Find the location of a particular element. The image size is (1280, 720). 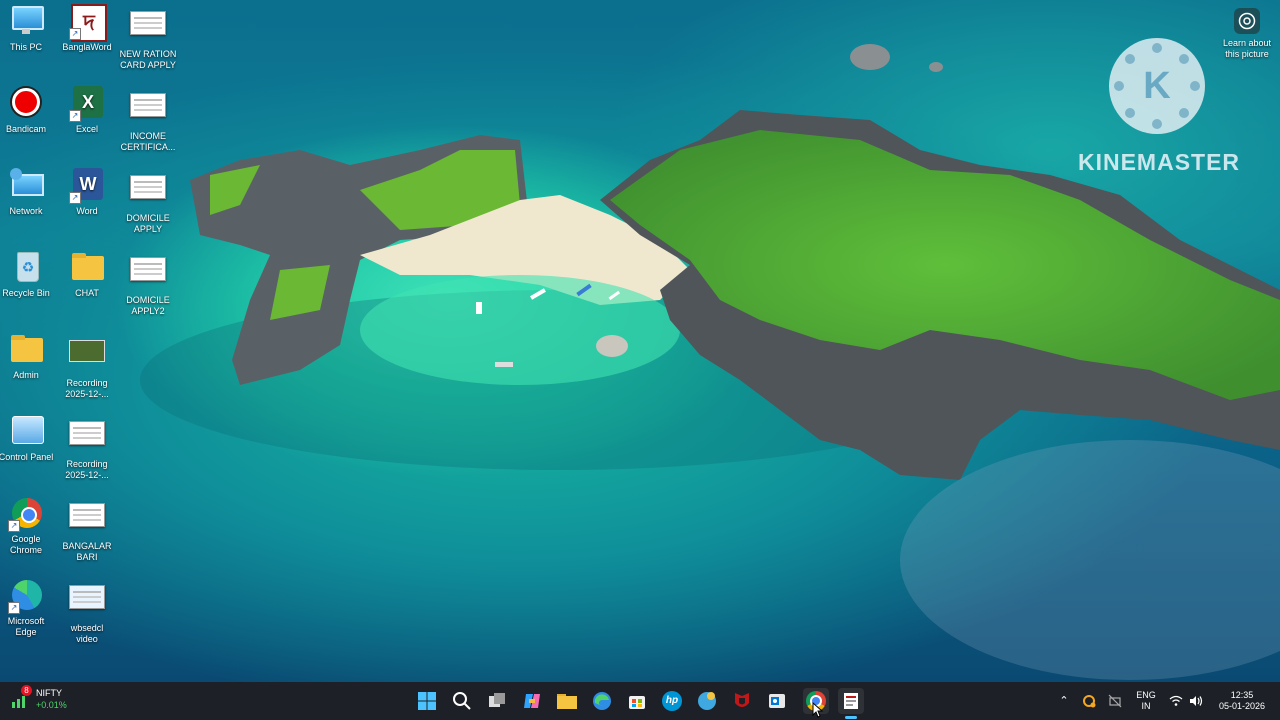

search-button is located at coordinates (462, 701).